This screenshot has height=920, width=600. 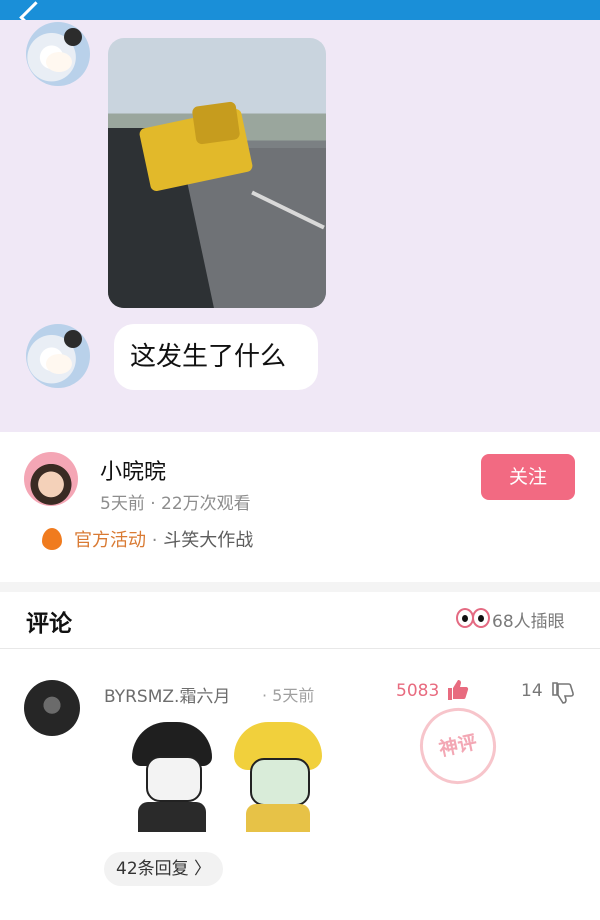 I want to click on section-divider, so click(x=300, y=587).